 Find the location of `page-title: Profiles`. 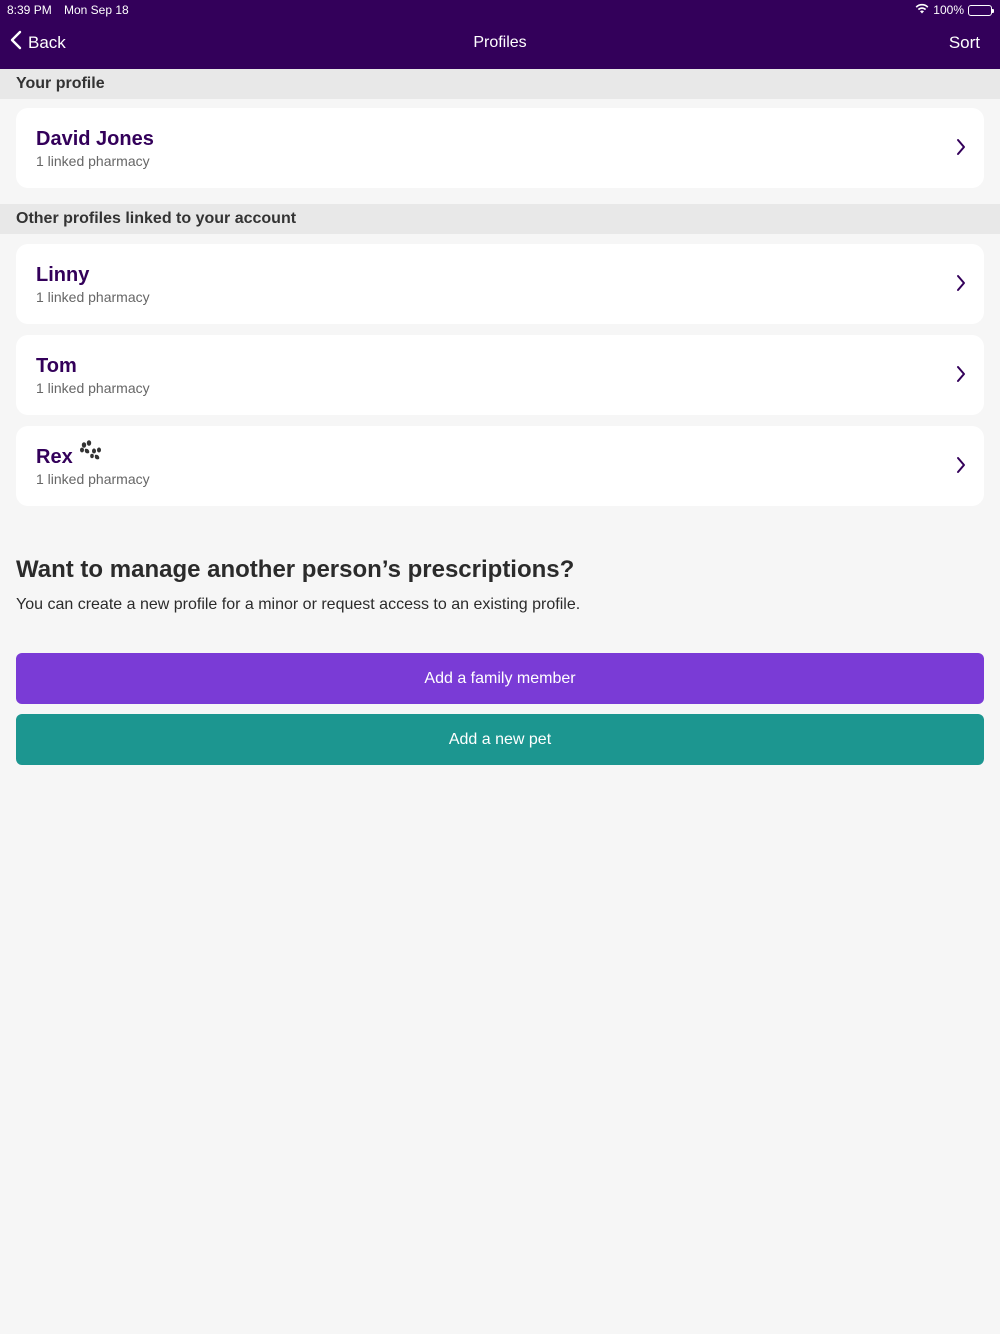

page-title: Profiles is located at coordinates (500, 42).